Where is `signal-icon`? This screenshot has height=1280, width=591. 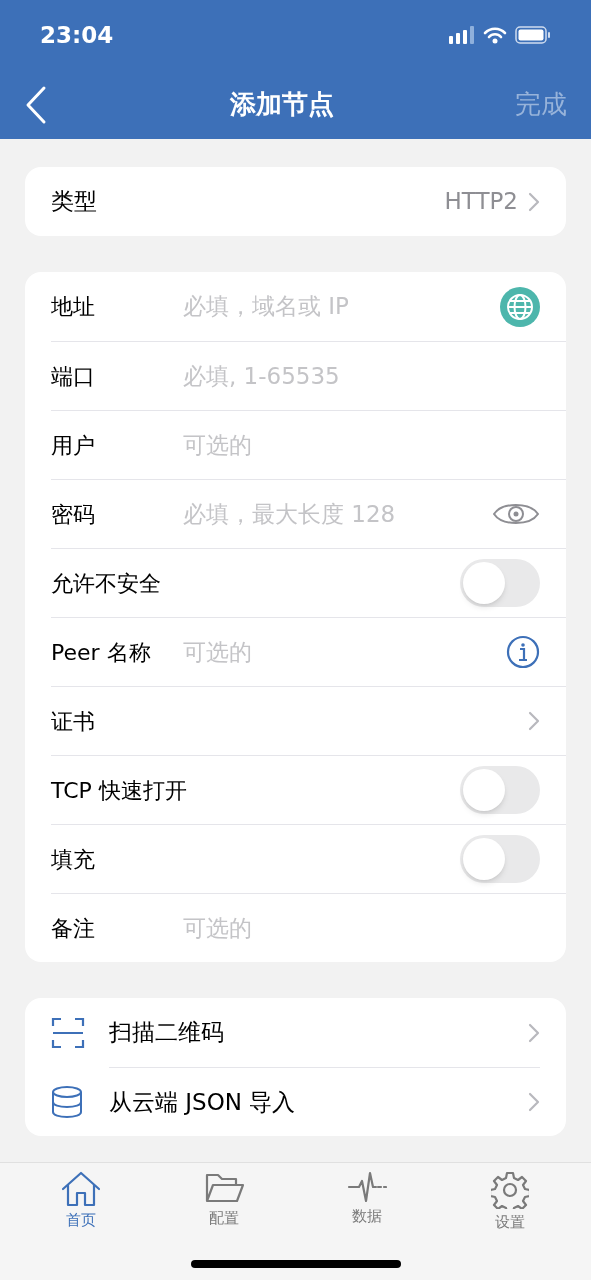 signal-icon is located at coordinates (462, 35).